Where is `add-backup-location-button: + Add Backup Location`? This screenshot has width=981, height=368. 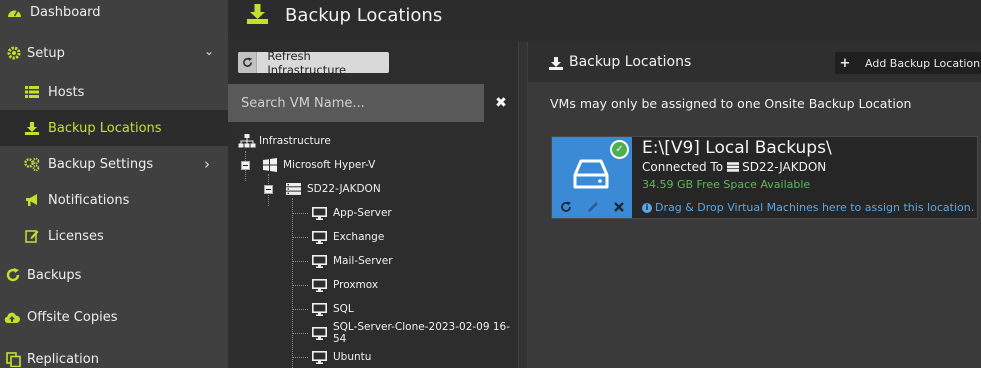 add-backup-location-button: + Add Backup Location is located at coordinates (908, 63).